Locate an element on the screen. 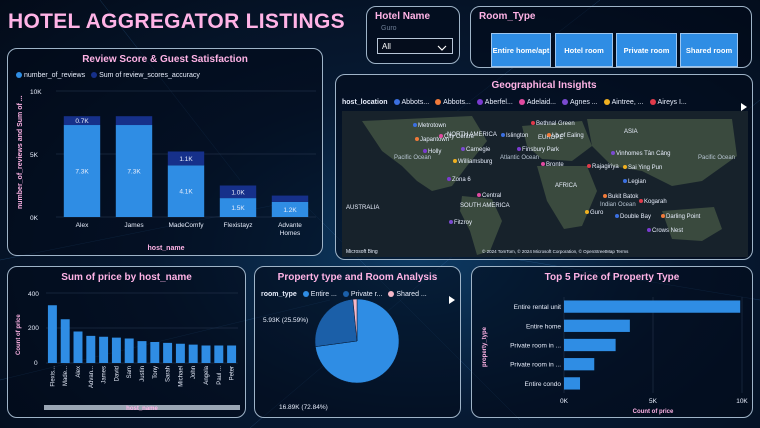 Image resolution: width=760 pixels, height=428 pixels. price-ytick-0: 0 is located at coordinates (36, 363).